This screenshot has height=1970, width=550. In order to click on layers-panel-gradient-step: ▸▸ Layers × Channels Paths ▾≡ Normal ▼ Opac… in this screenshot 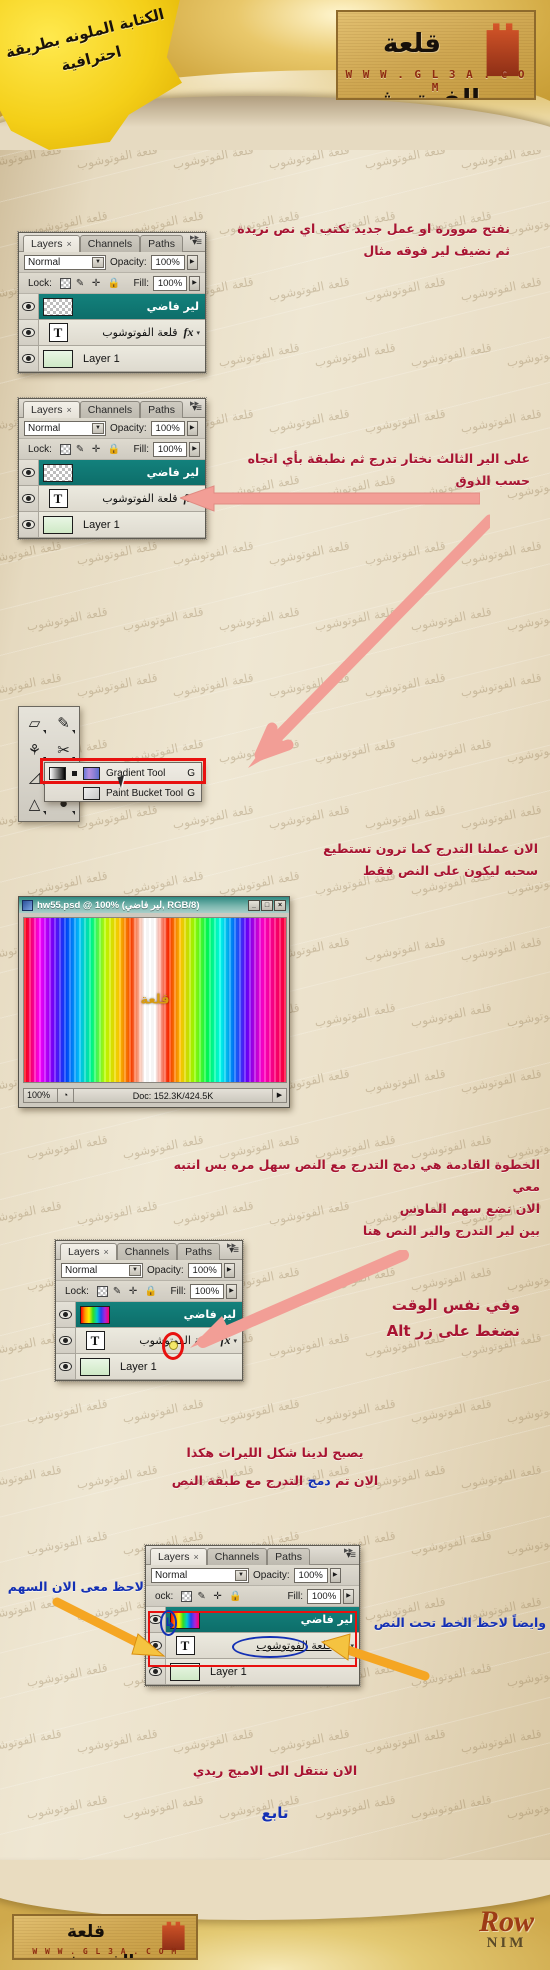, I will do `click(112, 468)`.